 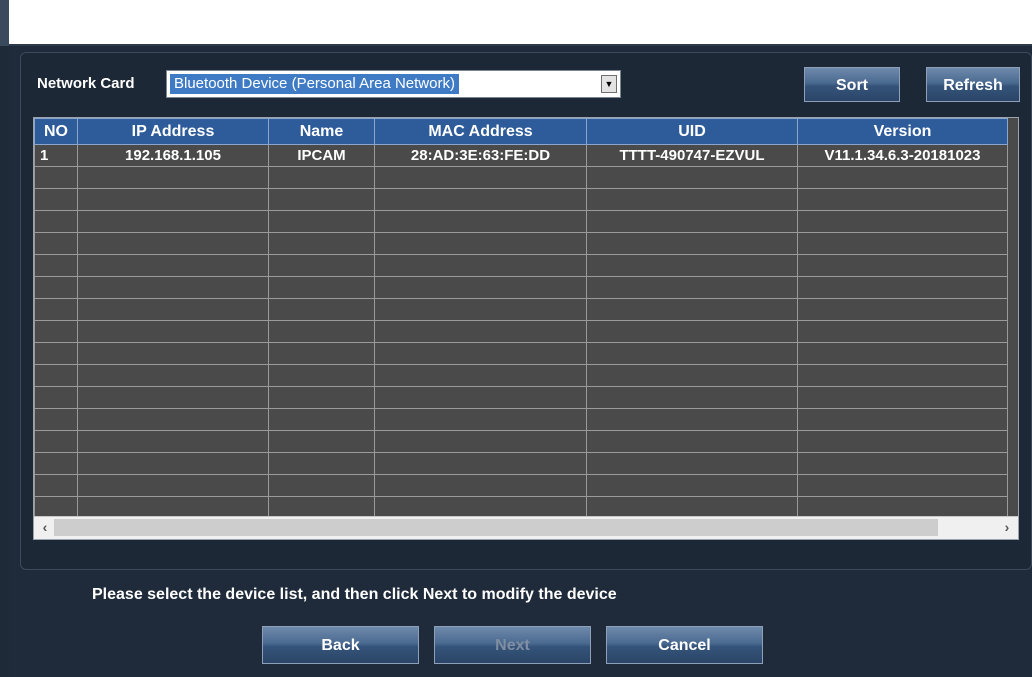 I want to click on chevron-left-icon: ‹, so click(x=45, y=527).